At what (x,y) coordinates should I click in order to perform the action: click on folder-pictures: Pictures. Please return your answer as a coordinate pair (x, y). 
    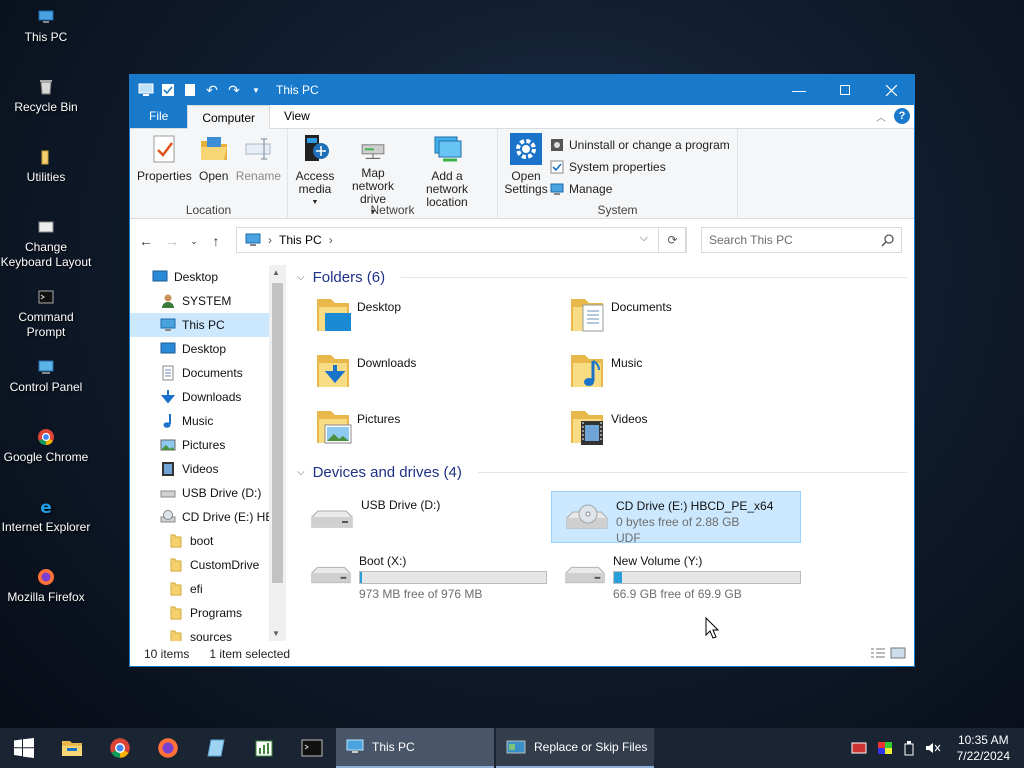
    Looking at the image, I should click on (418, 430).